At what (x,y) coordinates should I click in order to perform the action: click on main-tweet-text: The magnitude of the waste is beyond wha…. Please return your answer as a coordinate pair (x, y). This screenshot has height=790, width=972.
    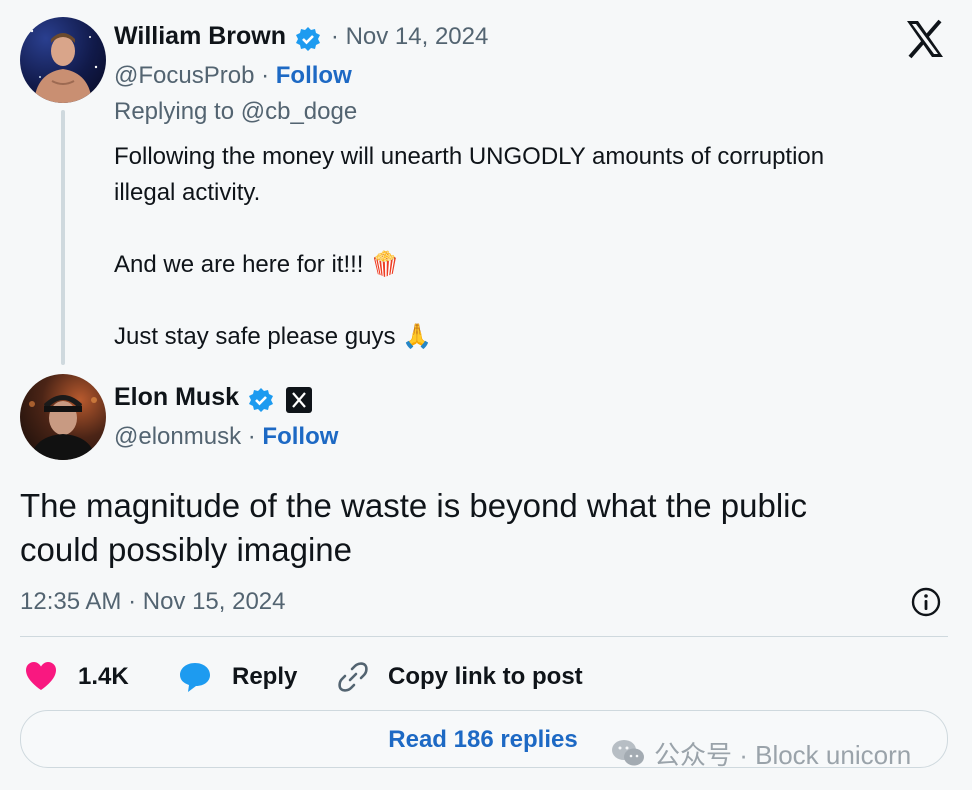
    Looking at the image, I should click on (480, 528).